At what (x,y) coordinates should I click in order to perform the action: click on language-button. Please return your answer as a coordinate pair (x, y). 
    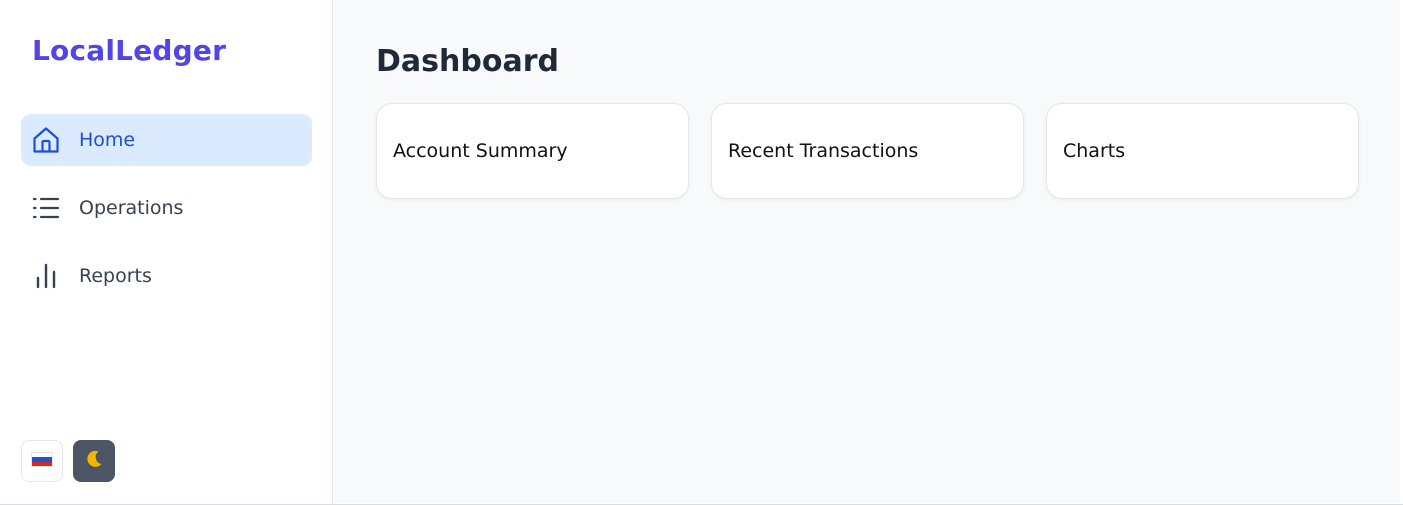
    Looking at the image, I should click on (42, 461).